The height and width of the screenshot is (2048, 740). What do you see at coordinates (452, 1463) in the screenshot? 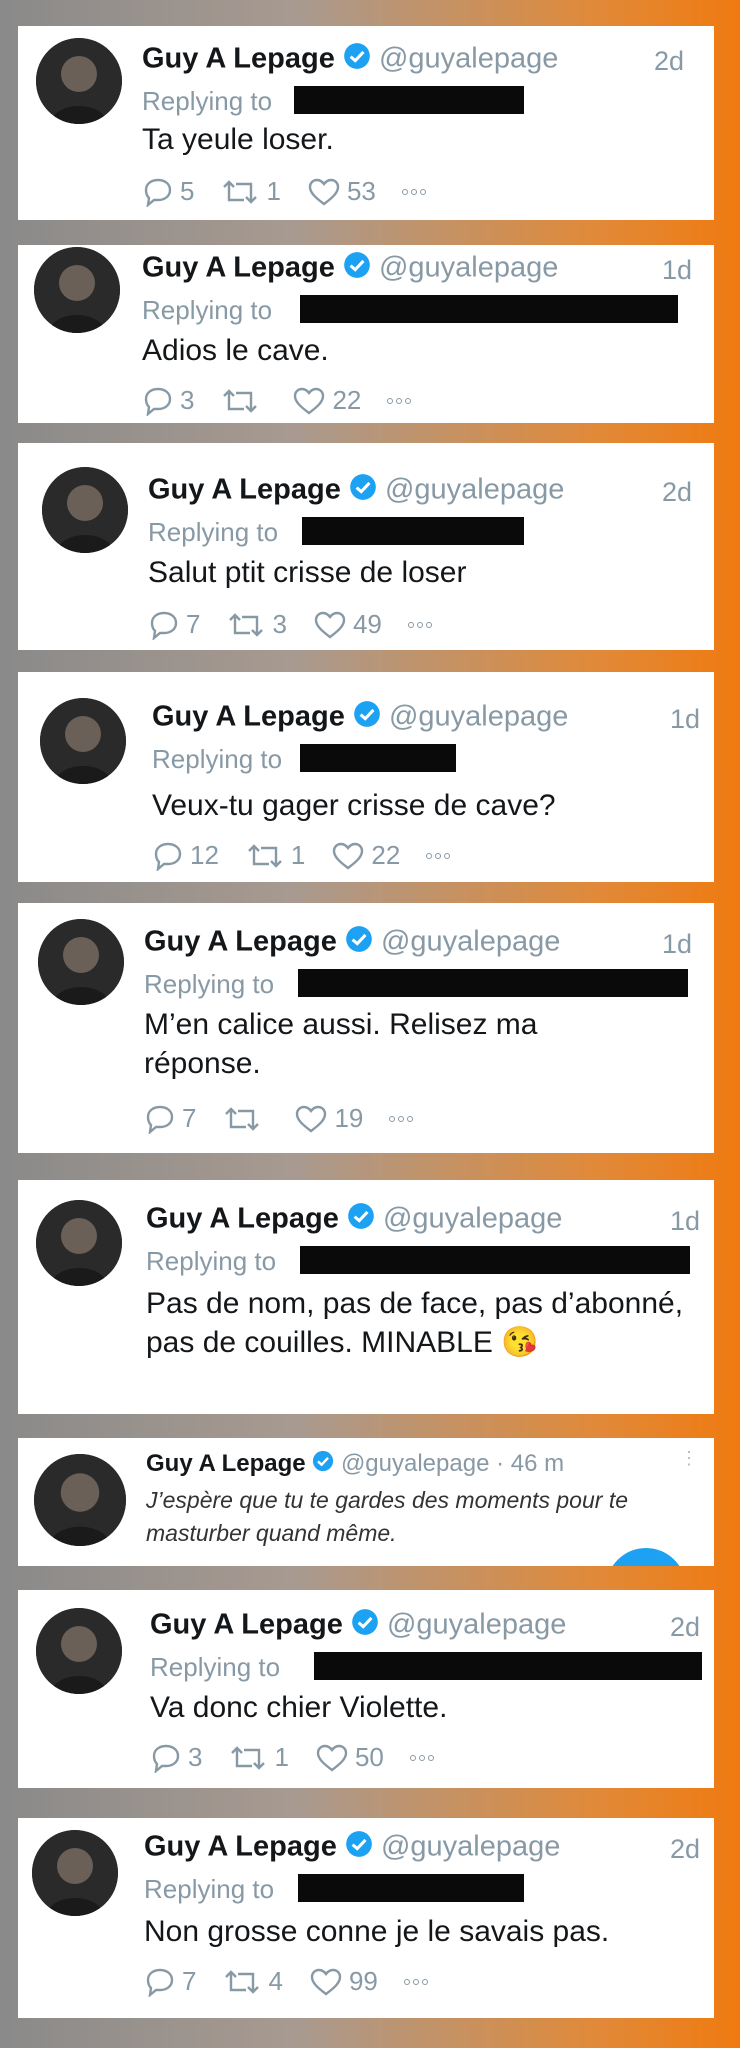
I see `author-handle: @guyalepage · 46 m` at bounding box center [452, 1463].